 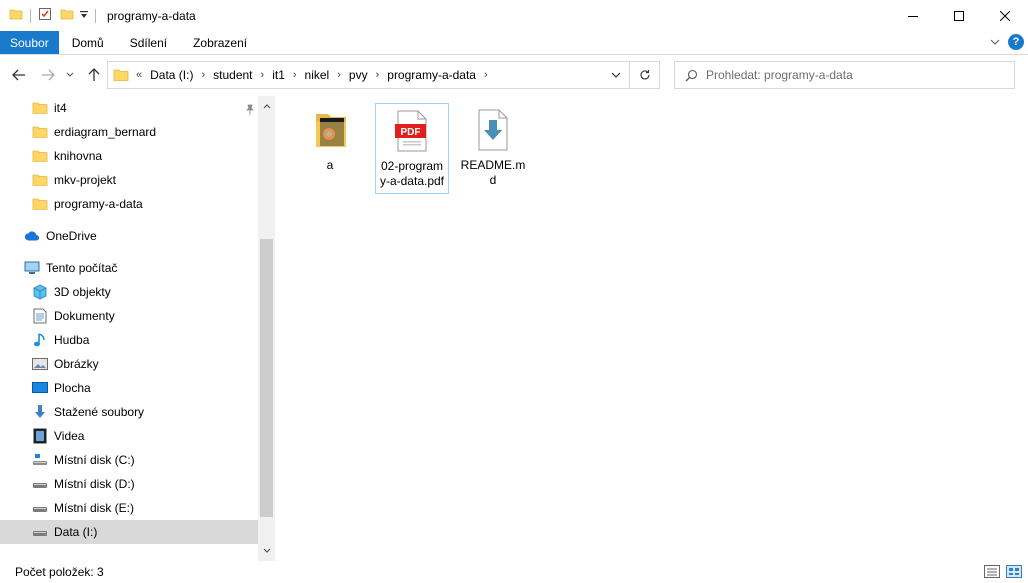 I want to click on maximize-icon, so click(x=959, y=15).